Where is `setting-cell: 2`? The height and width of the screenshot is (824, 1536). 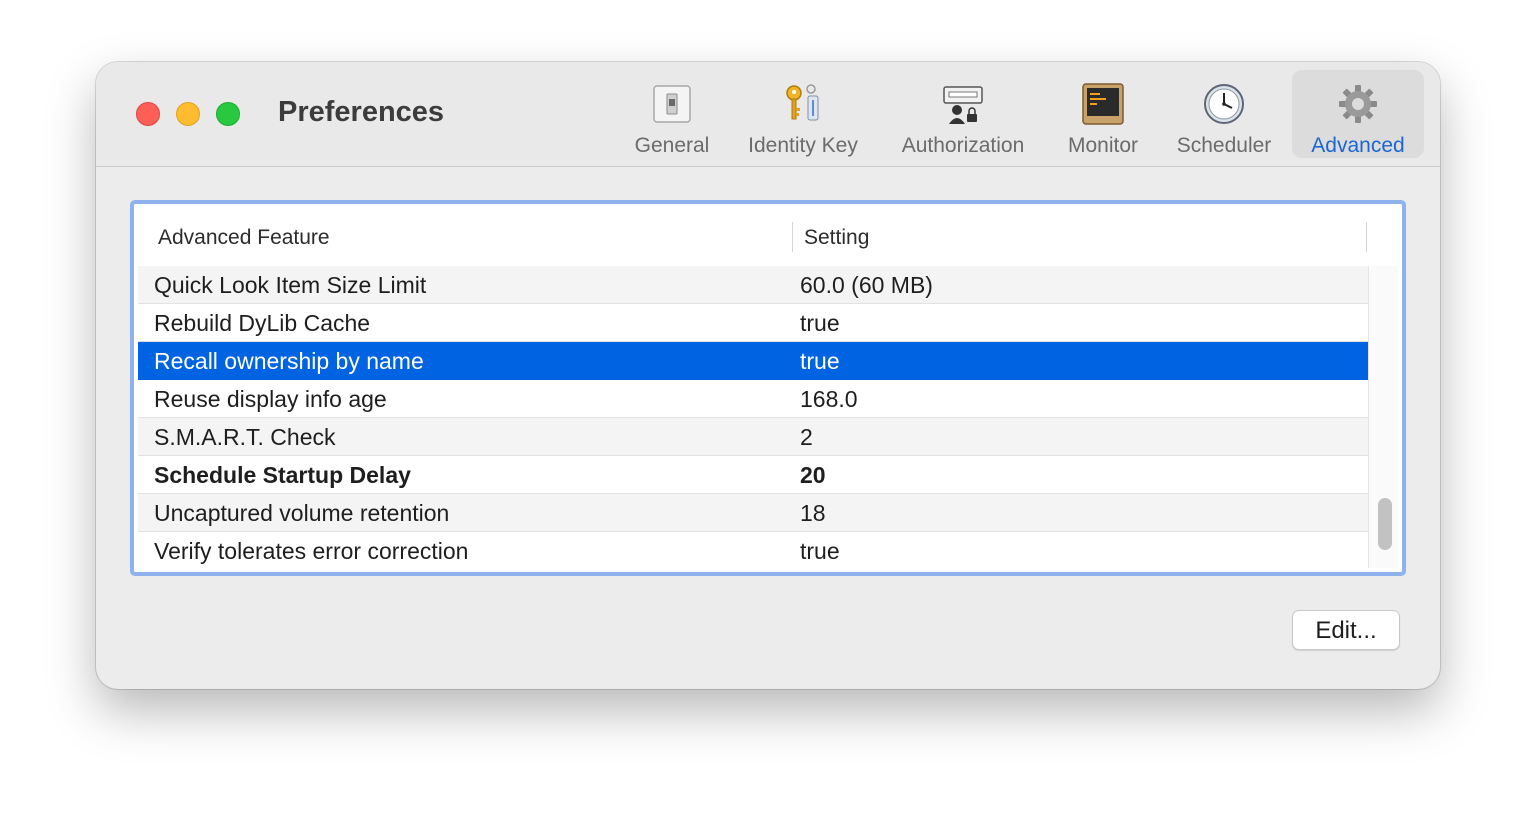
setting-cell: 2 is located at coordinates (806, 437).